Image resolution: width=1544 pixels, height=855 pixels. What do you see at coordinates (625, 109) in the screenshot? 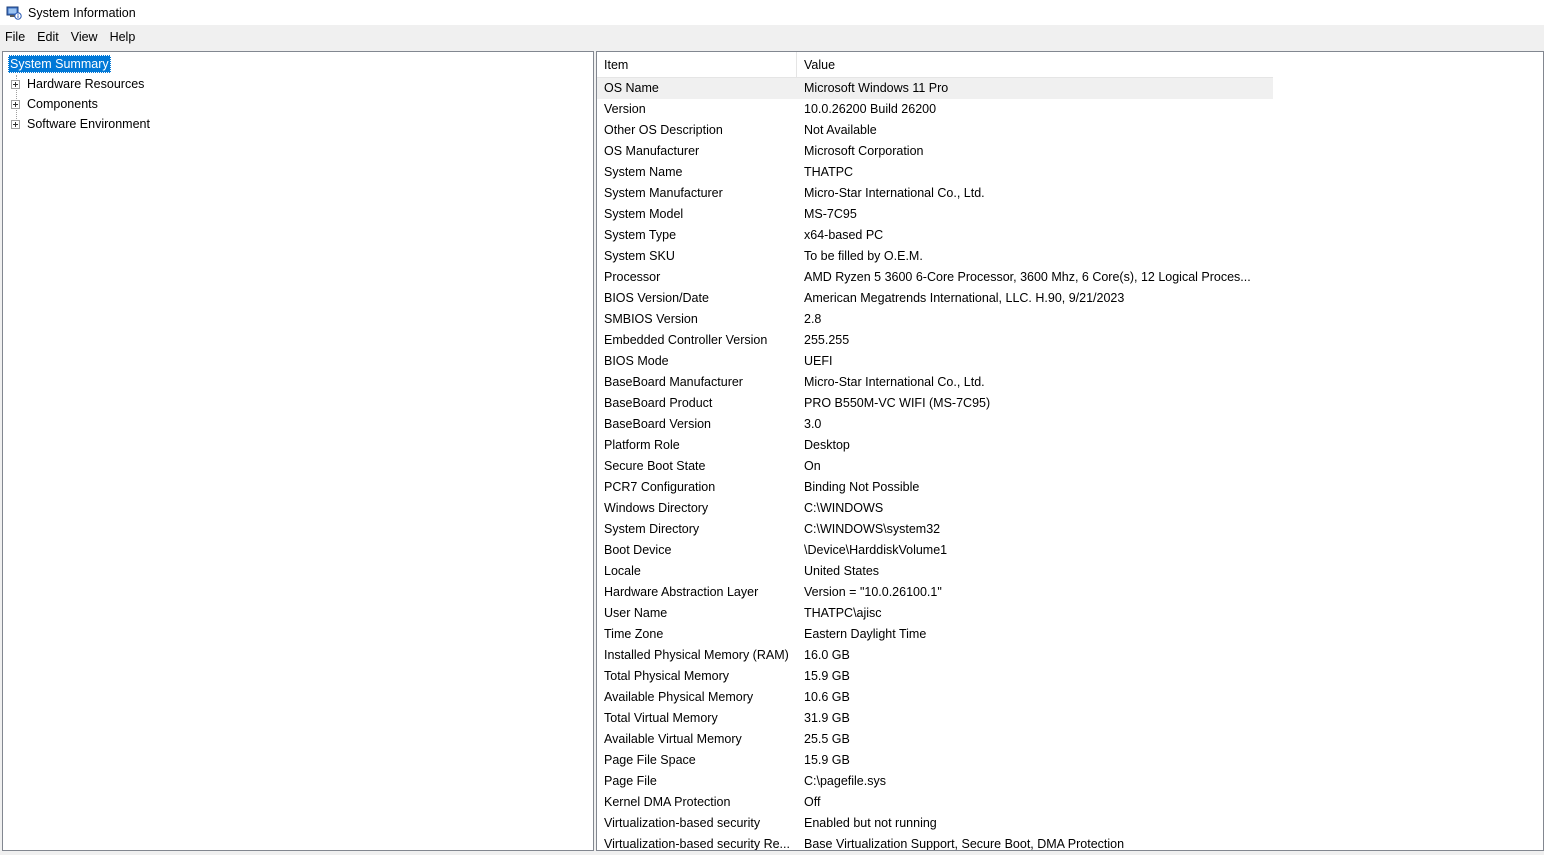
I see `row-item-cell: Version` at bounding box center [625, 109].